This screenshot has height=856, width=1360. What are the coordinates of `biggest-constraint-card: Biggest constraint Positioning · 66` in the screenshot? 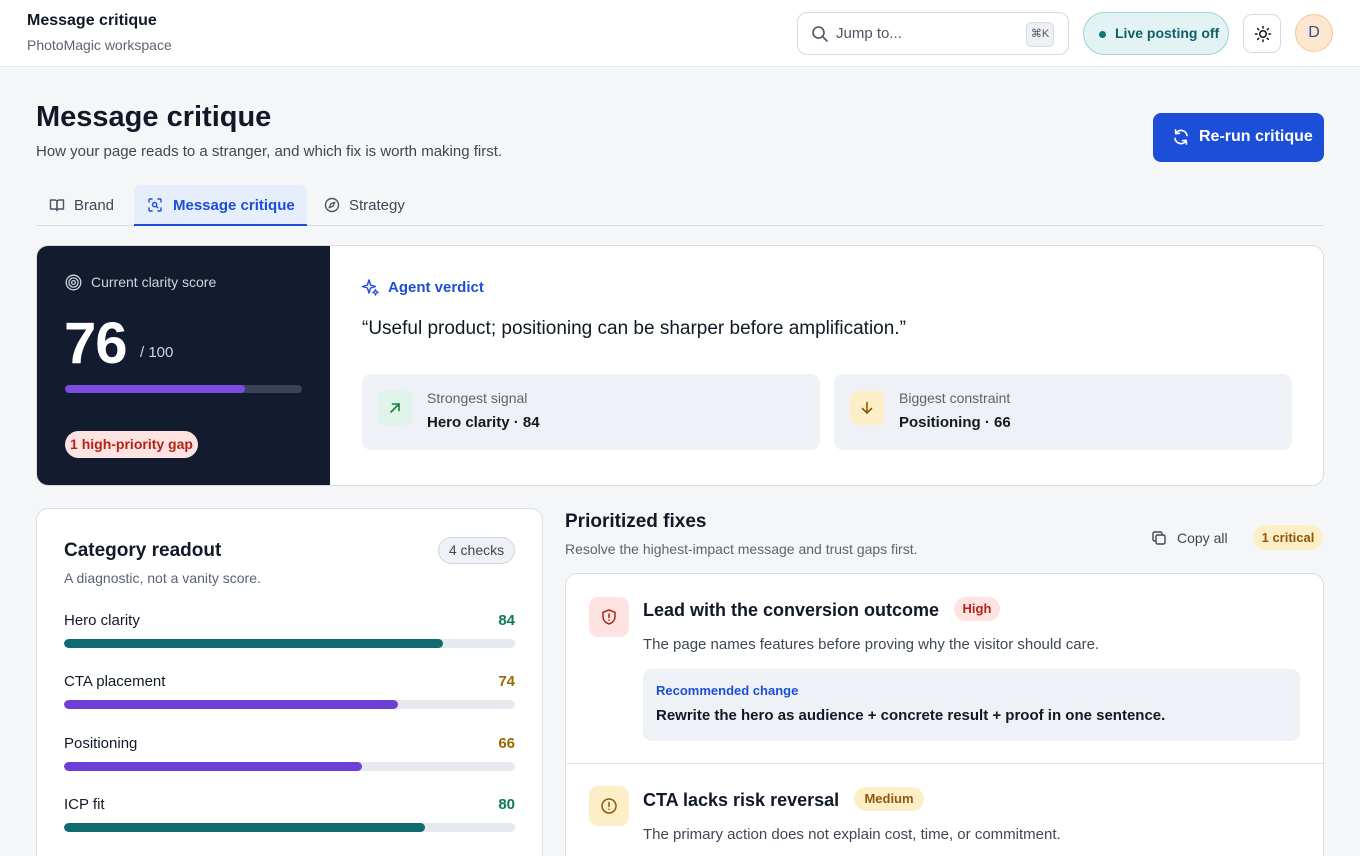 It's located at (1063, 412).